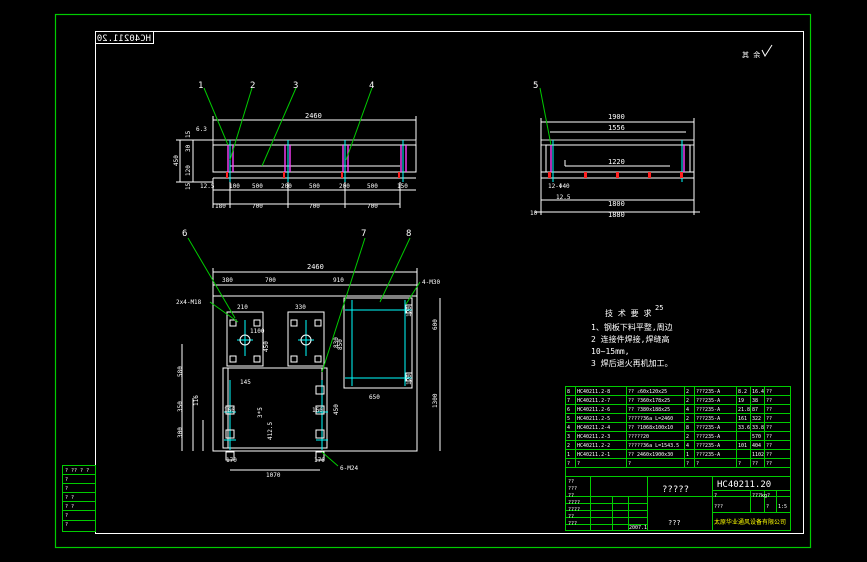 The height and width of the screenshot is (562, 867). I want to click on callout-4: 4, so click(371, 86).